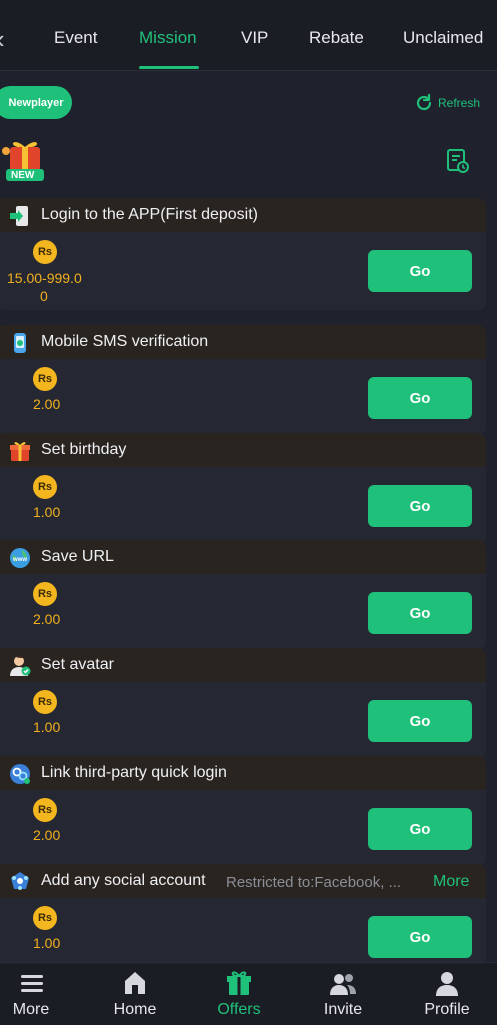 The image size is (497, 1025). I want to click on phone-login-icon, so click(19, 216).